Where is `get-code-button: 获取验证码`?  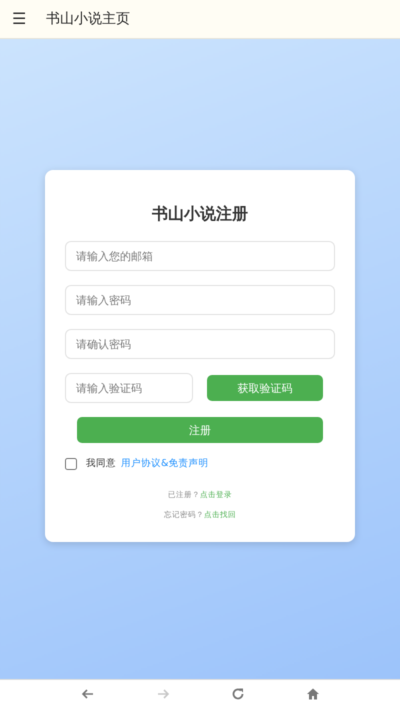
get-code-button: 获取验证码 is located at coordinates (265, 388).